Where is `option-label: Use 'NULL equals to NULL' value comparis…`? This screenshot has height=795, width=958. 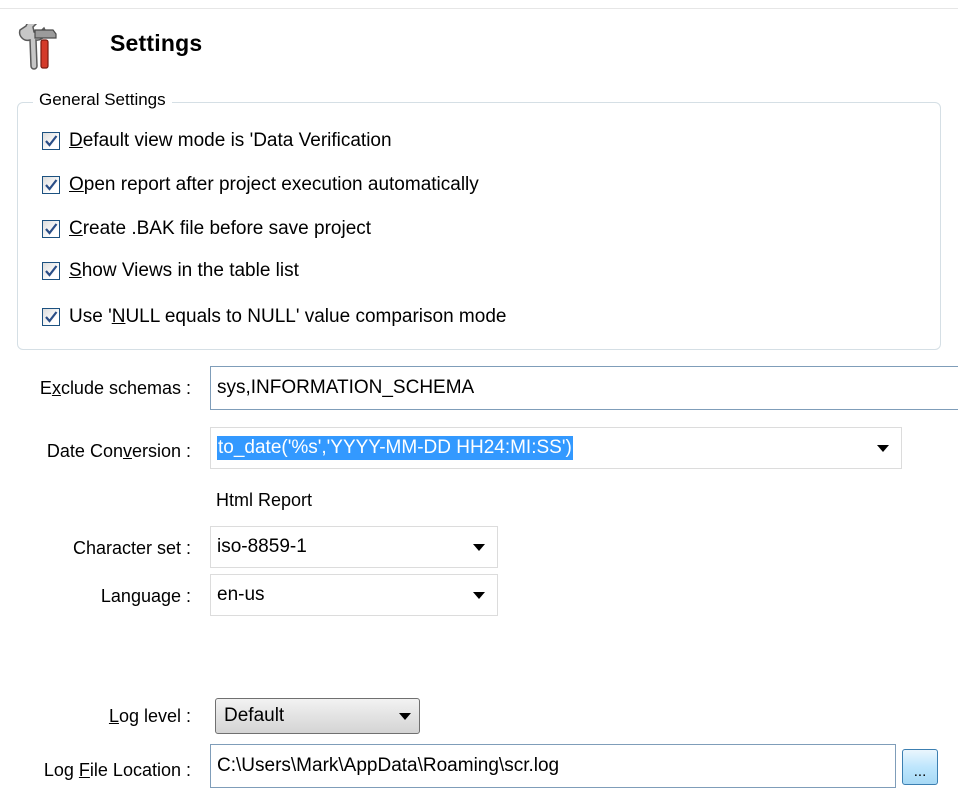 option-label: Use 'NULL equals to NULL' value comparis… is located at coordinates (288, 316).